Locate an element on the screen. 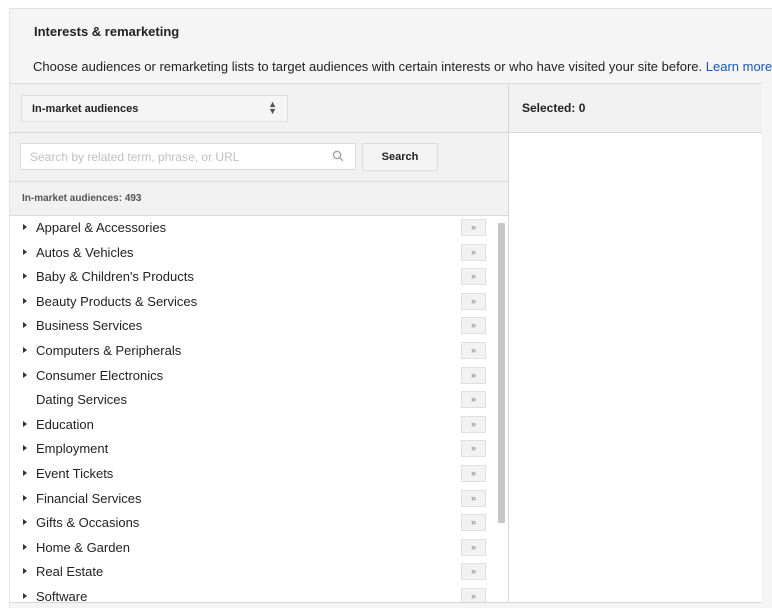 This screenshot has width=772, height=608. audience-item-label: Software is located at coordinates (62, 596).